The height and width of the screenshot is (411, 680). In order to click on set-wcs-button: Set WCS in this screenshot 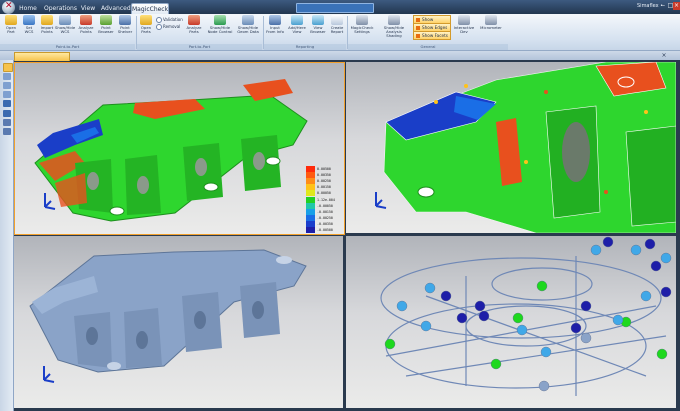, I will do `click(29, 24)`.